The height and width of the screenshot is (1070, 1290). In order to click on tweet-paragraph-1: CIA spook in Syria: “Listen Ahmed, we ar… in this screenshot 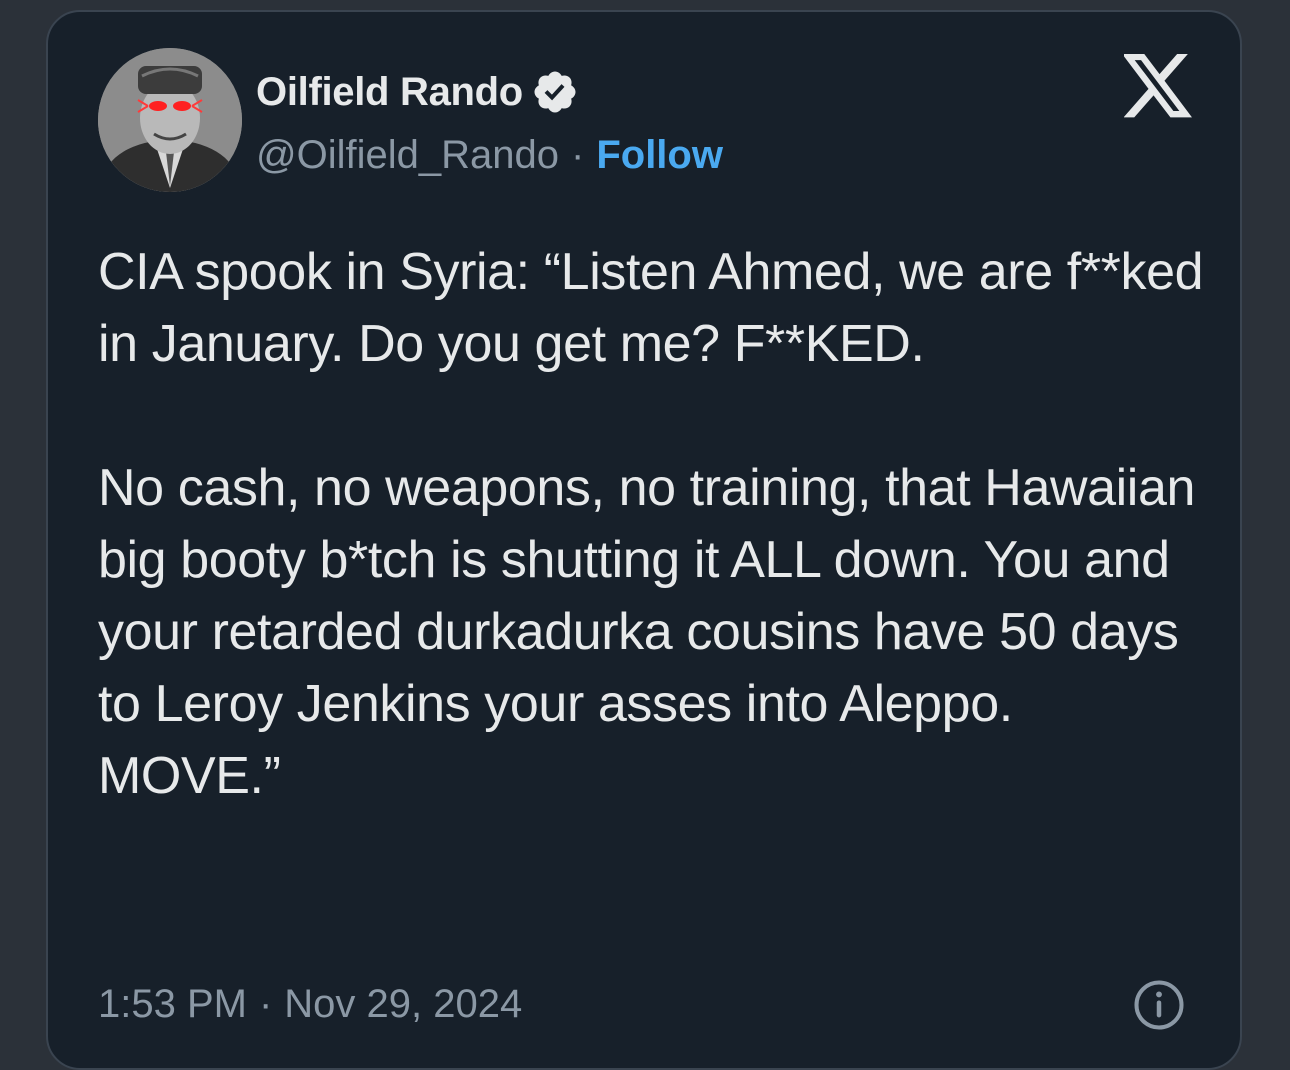, I will do `click(651, 308)`.